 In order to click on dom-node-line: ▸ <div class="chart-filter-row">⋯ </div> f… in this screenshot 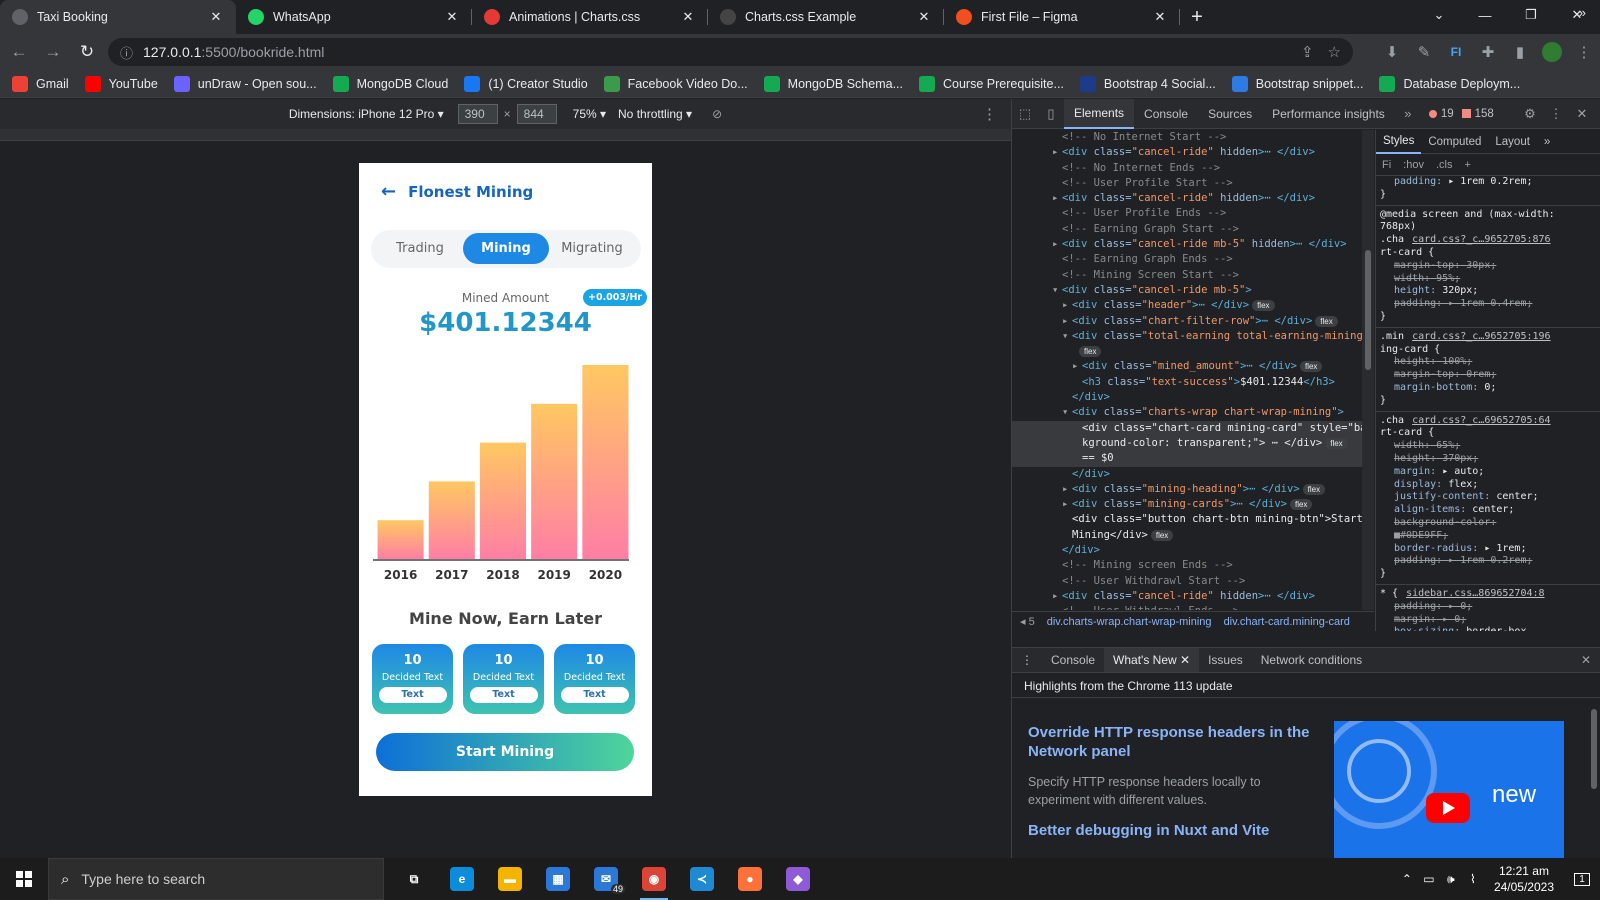, I will do `click(1187, 321)`.